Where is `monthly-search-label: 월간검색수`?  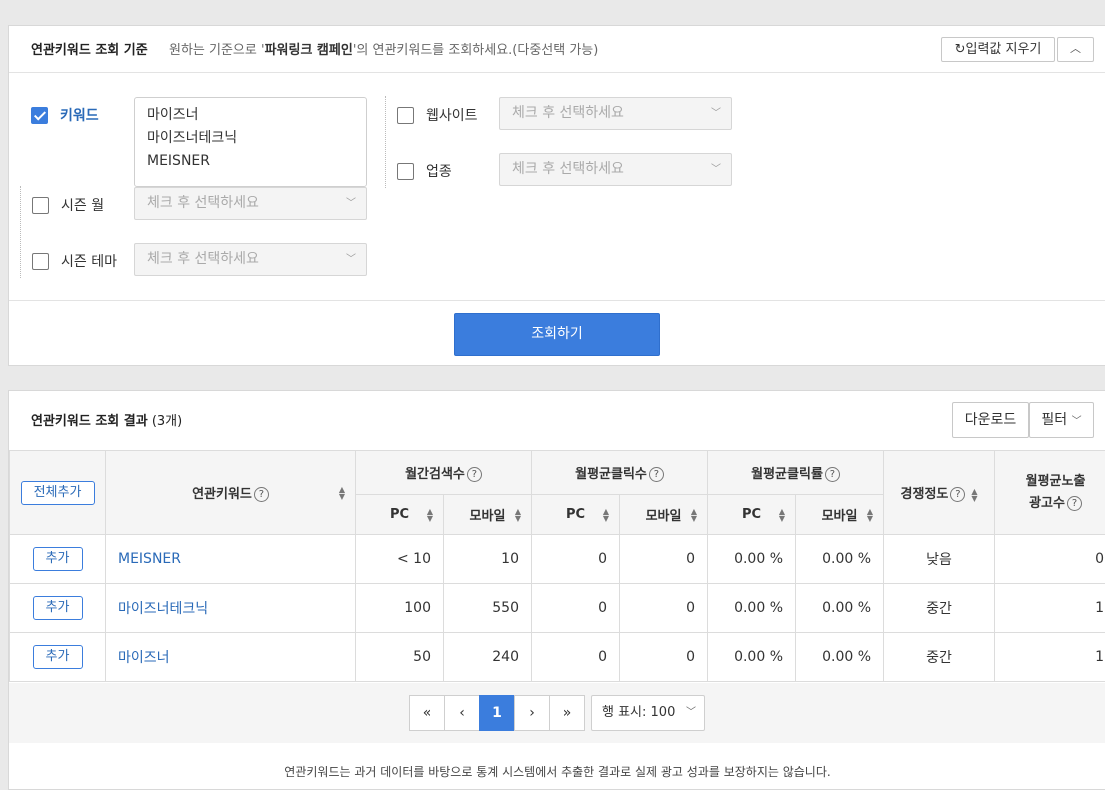
monthly-search-label: 월간검색수 is located at coordinates (435, 474).